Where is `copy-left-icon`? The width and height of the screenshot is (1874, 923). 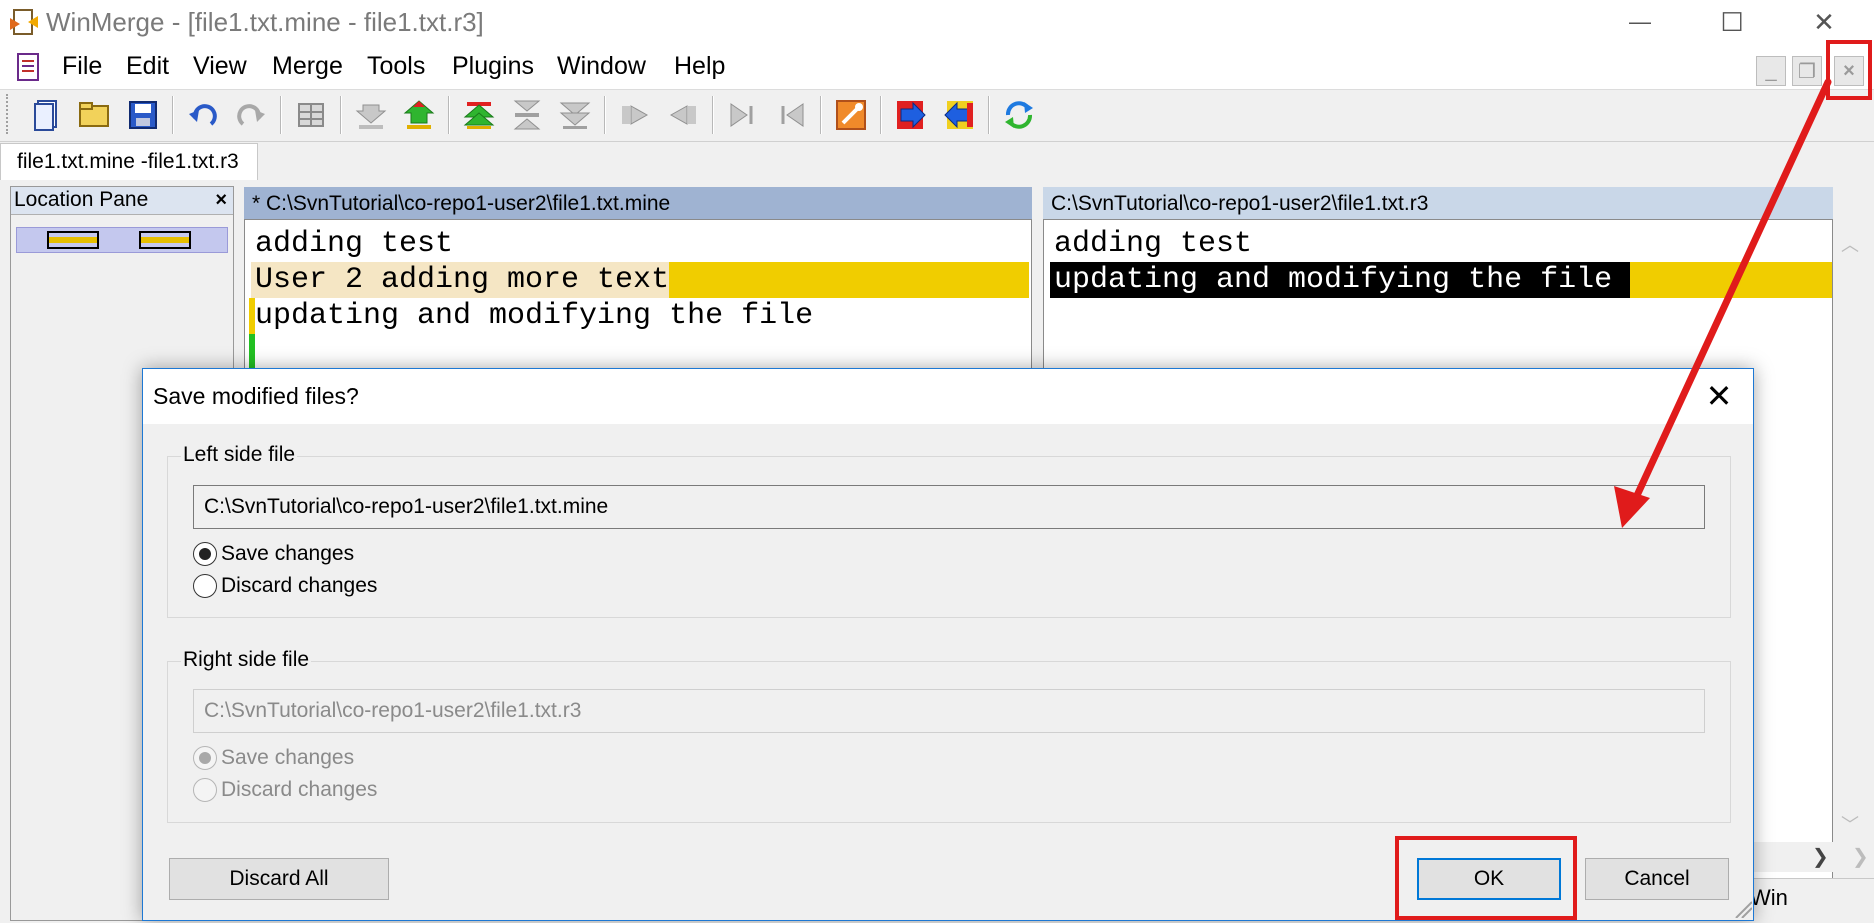 copy-left-icon is located at coordinates (682, 115).